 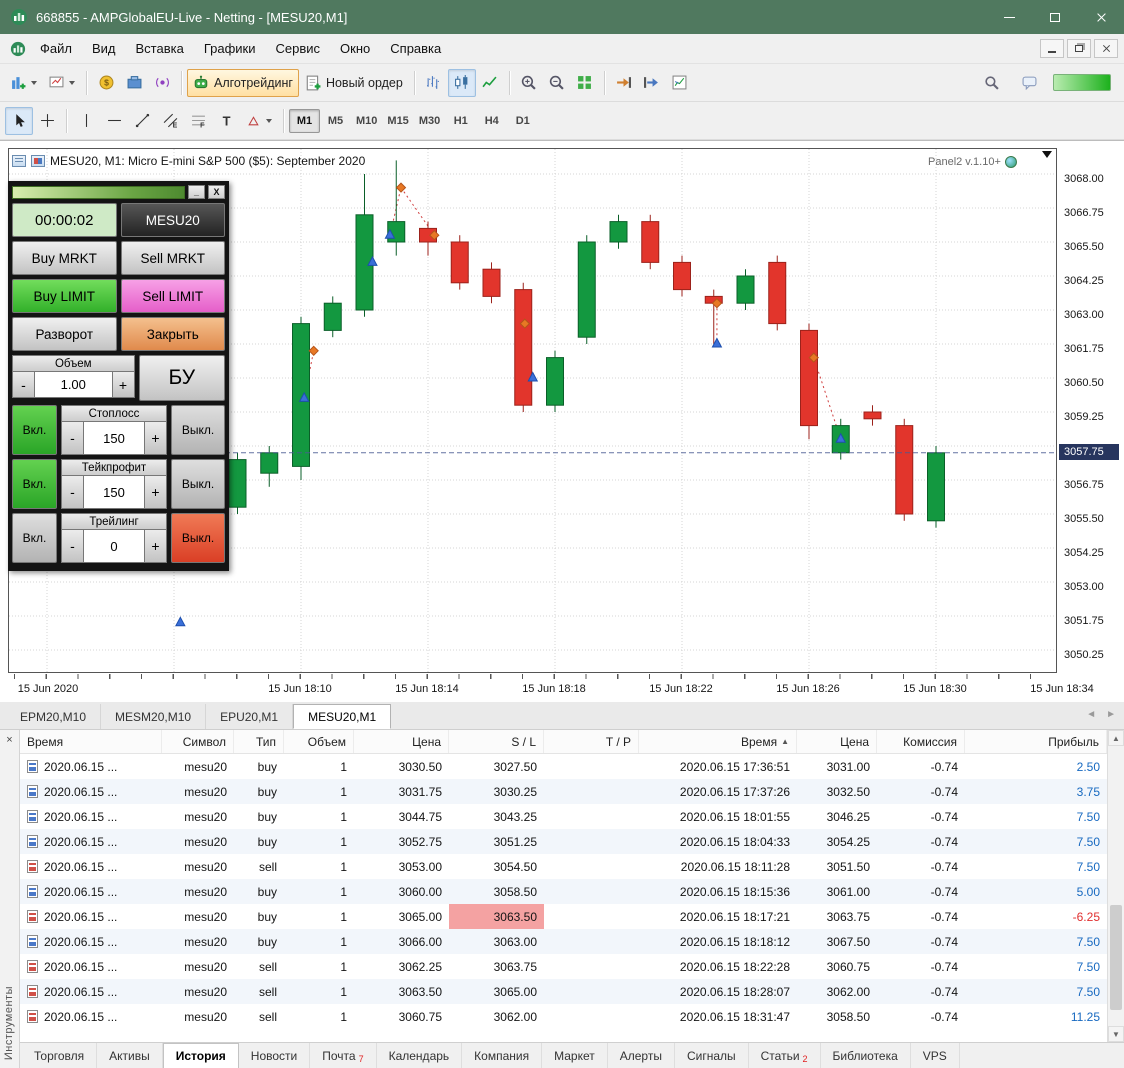 What do you see at coordinates (172, 220) in the screenshot?
I see `panel-symbol-button: MESU20` at bounding box center [172, 220].